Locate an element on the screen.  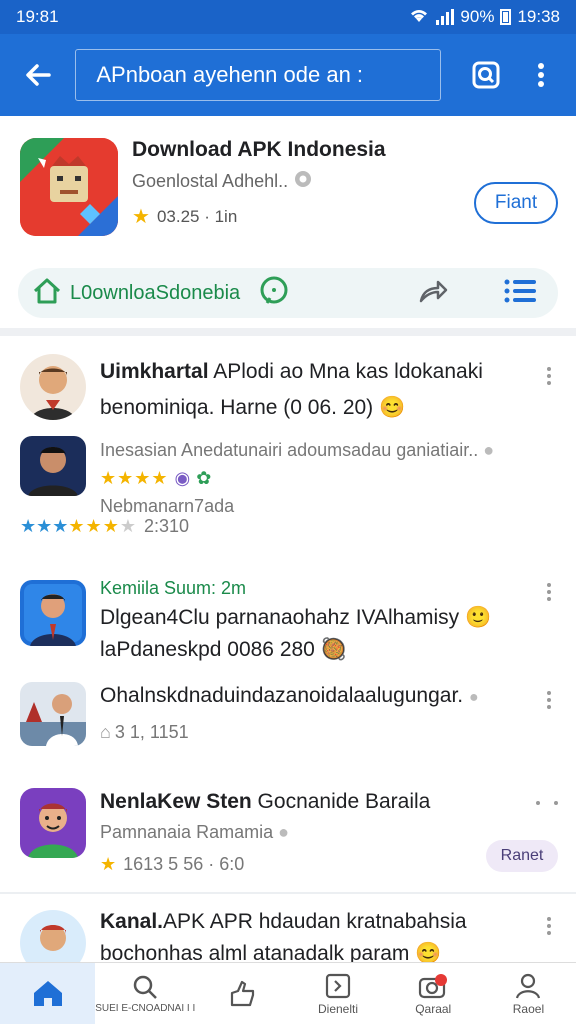
hand-icon is located at coordinates (242, 993).